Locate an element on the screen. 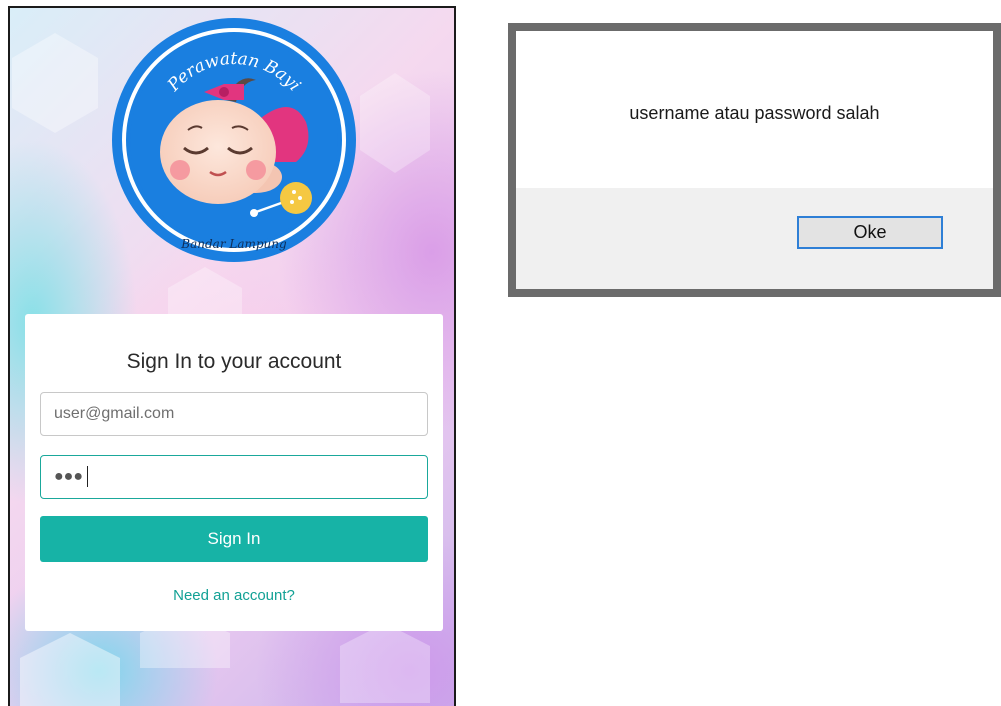  text-caret is located at coordinates (87, 476).